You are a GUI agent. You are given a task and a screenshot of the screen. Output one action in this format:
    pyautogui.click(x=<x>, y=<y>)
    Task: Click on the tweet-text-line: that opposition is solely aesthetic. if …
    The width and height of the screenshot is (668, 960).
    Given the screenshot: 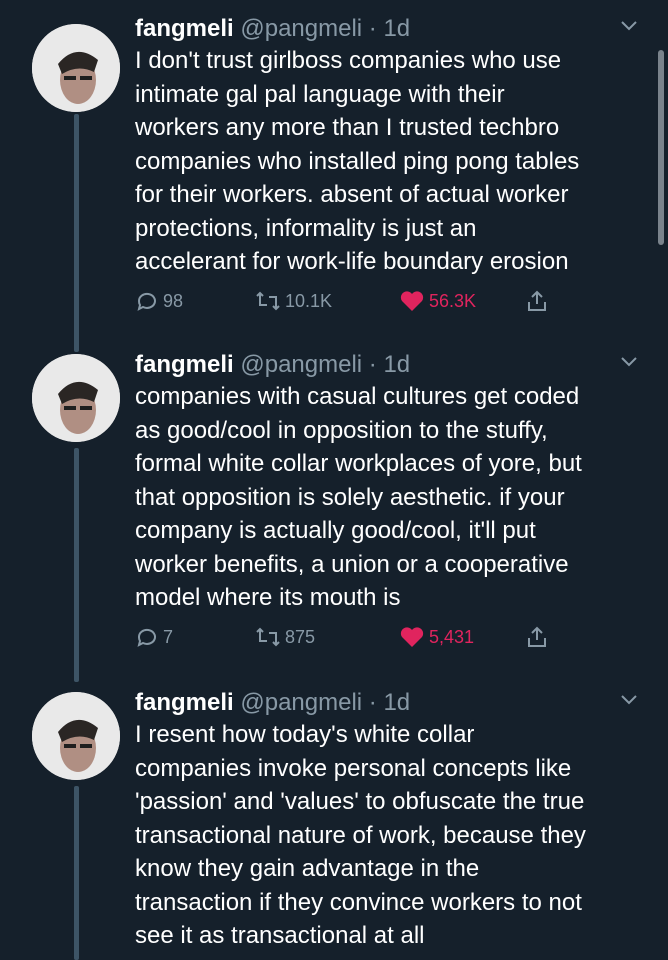 What is the action you would take?
    pyautogui.click(x=350, y=497)
    